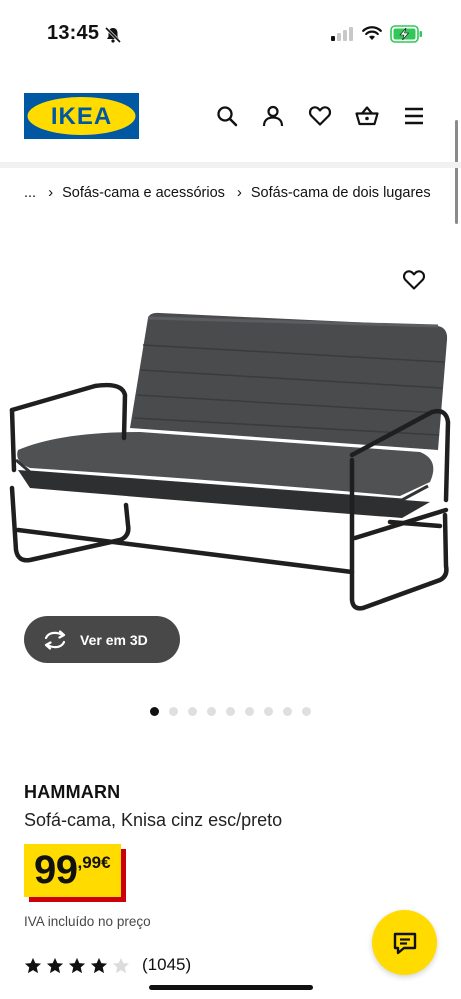 The height and width of the screenshot is (999, 461). What do you see at coordinates (320, 116) in the screenshot?
I see `wishlist-icon` at bounding box center [320, 116].